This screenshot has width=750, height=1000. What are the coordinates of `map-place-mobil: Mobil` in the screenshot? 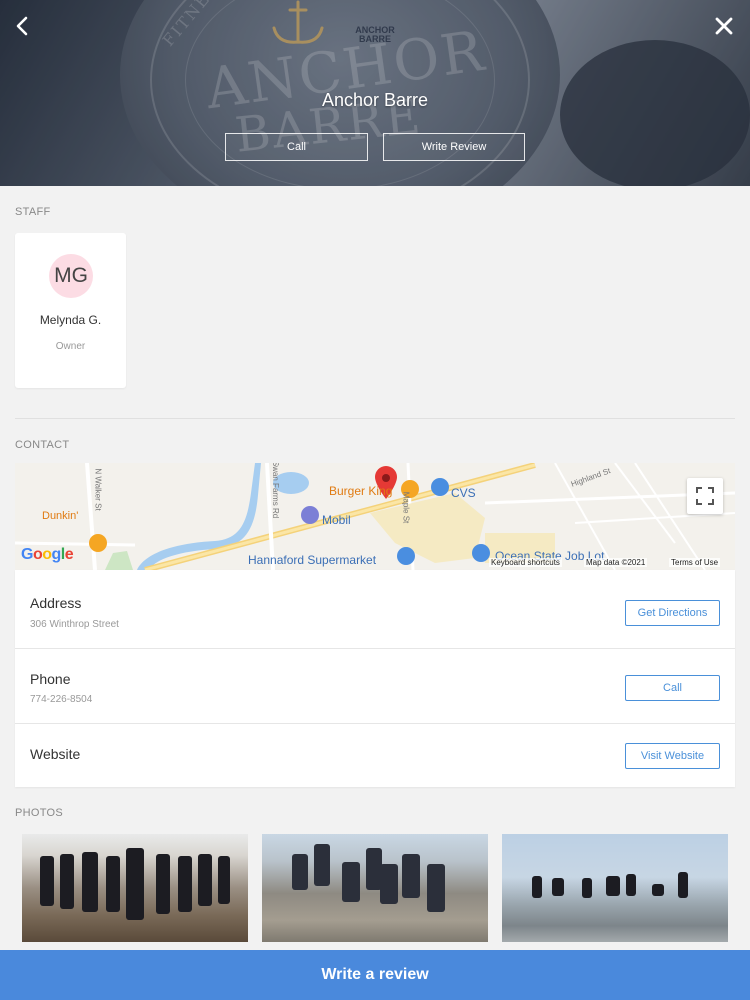 It's located at (336, 520).